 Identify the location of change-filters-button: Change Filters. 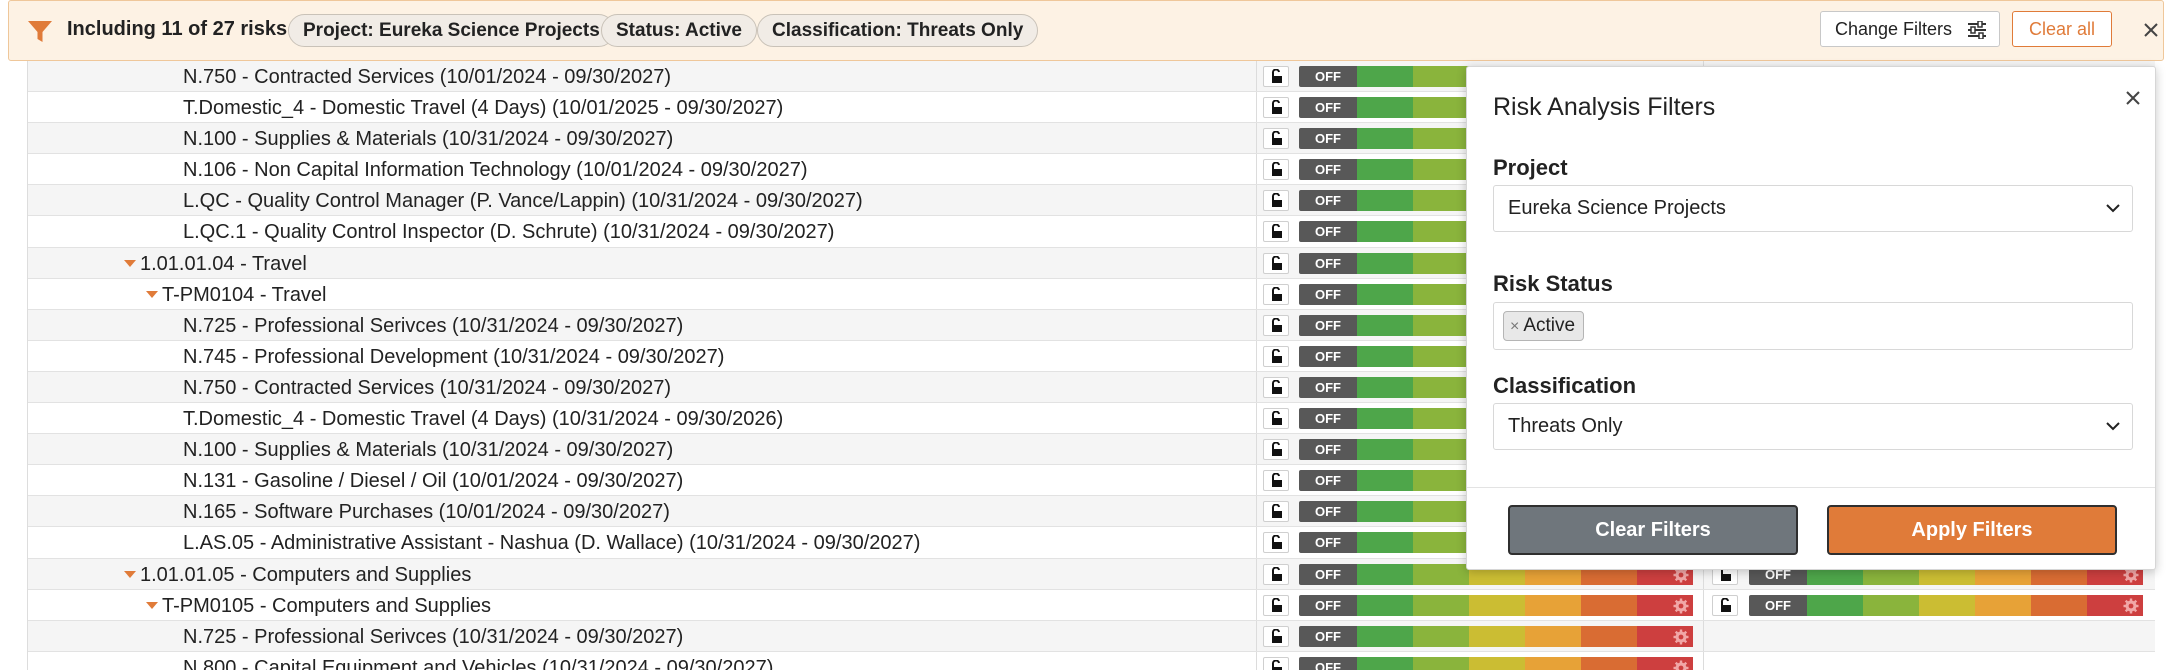
(1910, 29).